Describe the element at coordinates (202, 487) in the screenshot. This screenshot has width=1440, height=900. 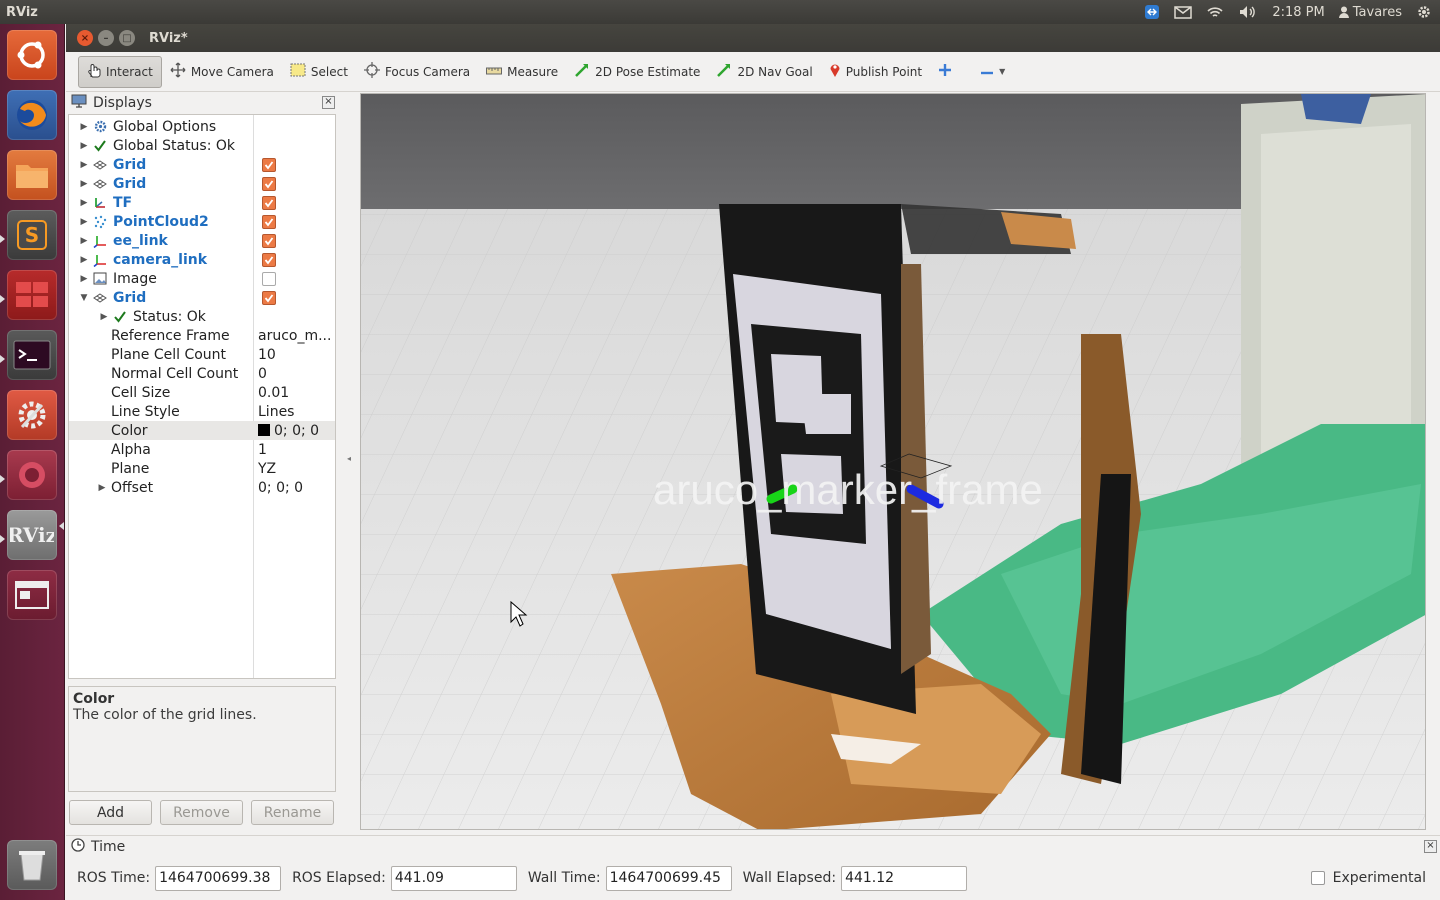
I see `tree-row: ▶ Offset 0; 0; 0` at that location.